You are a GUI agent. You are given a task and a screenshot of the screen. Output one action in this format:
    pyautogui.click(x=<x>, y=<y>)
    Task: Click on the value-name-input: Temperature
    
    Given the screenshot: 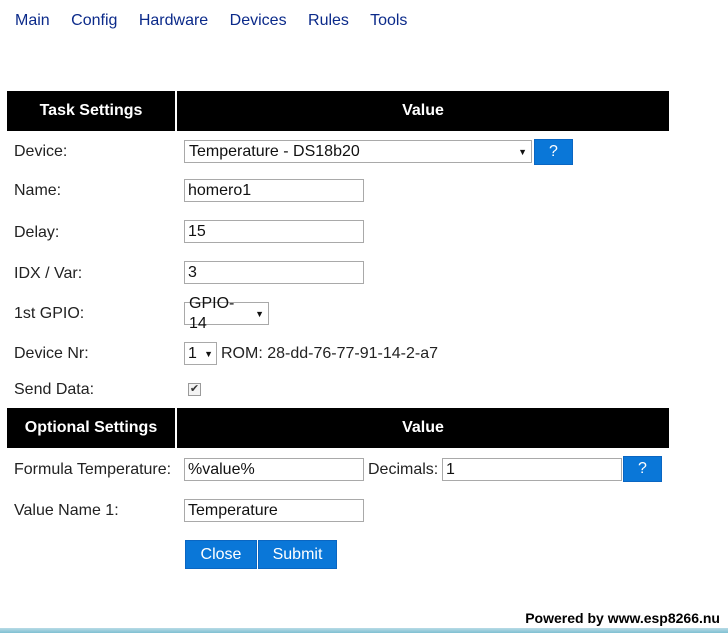 What is the action you would take?
    pyautogui.click(x=274, y=510)
    